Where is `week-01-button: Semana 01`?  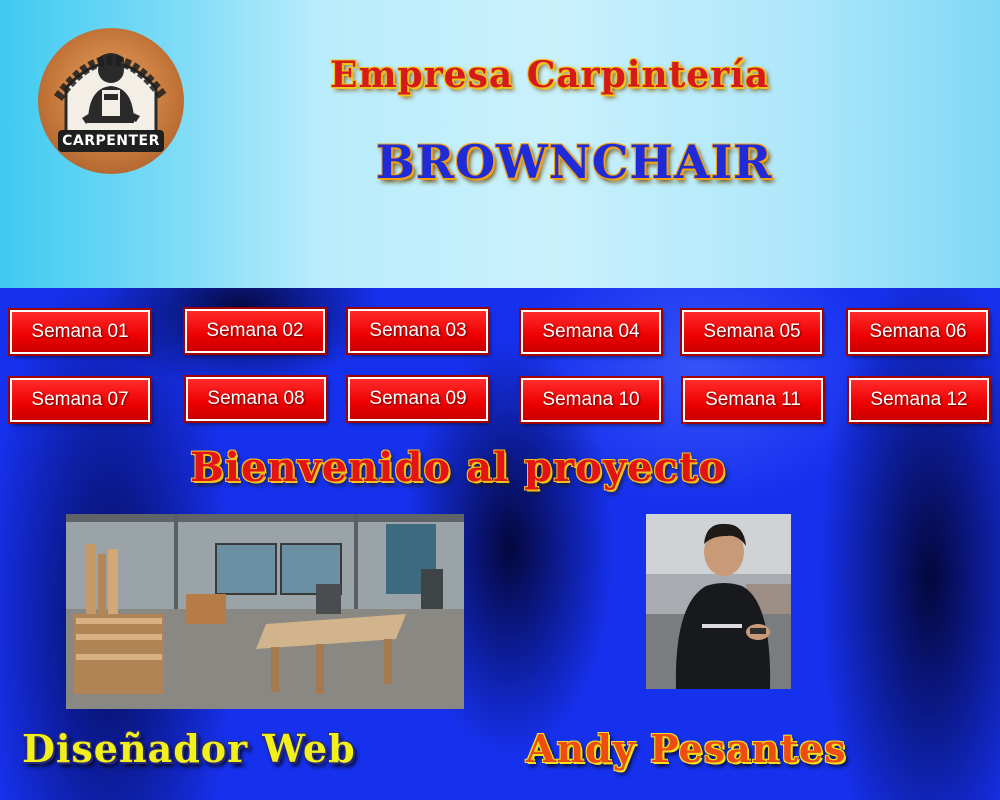
week-01-button: Semana 01 is located at coordinates (80, 332).